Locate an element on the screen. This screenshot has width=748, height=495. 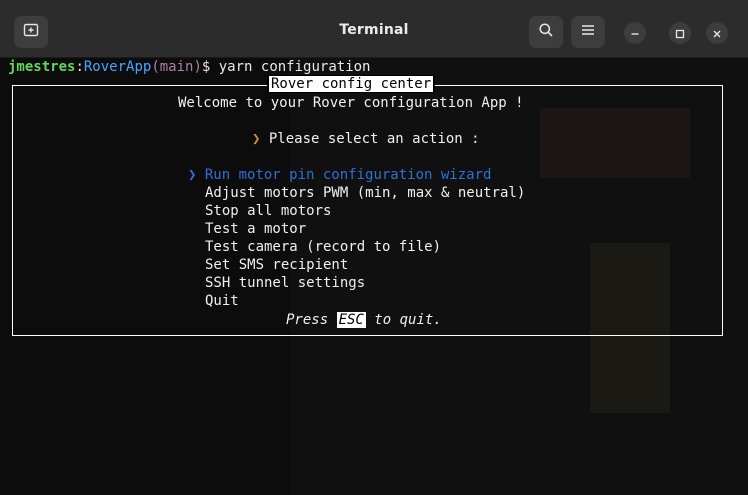
action-item: Test camera (record to file) is located at coordinates (323, 247).